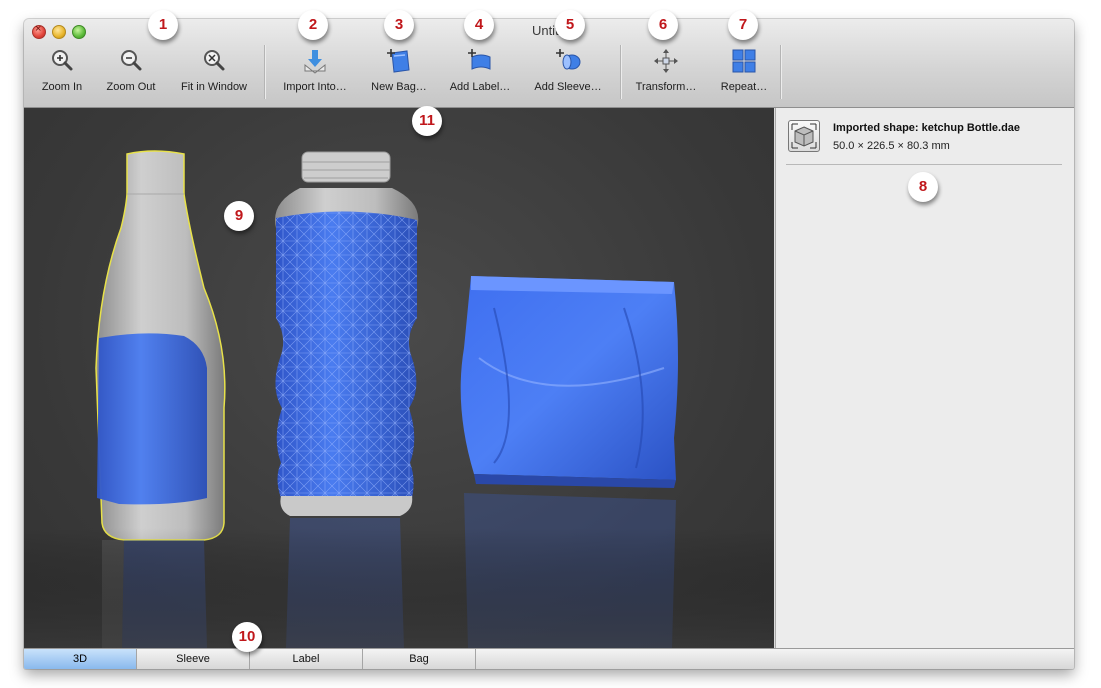  What do you see at coordinates (193, 659) in the screenshot?
I see `tab-sleeve: Sleeve` at bounding box center [193, 659].